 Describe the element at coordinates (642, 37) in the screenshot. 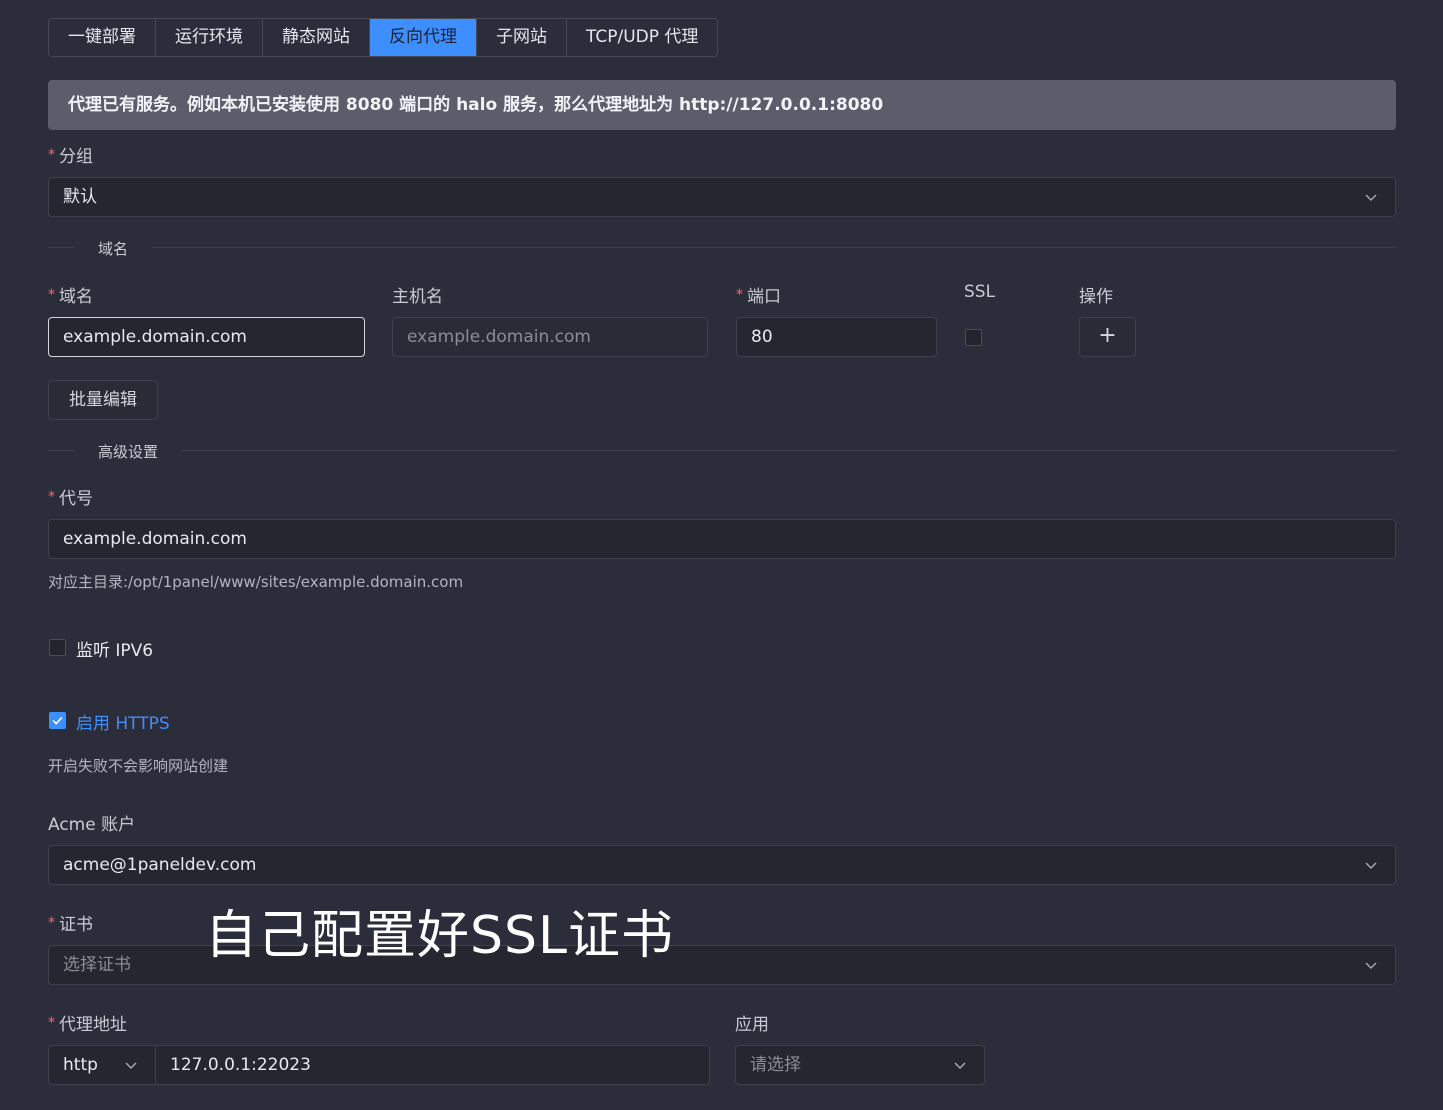

I see `tab-tcp-udp-proxy: TCP/UDP 代理` at that location.